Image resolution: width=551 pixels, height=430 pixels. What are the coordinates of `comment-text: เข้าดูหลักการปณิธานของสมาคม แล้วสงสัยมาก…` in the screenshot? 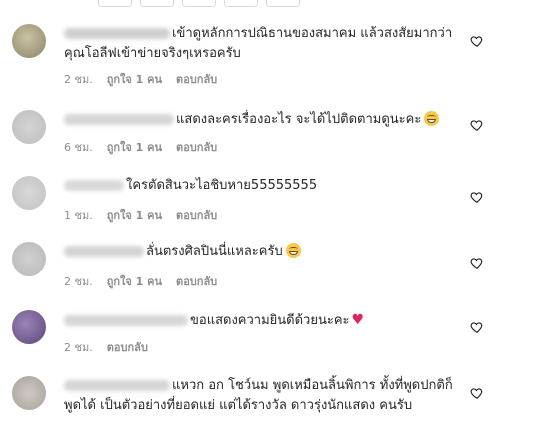 It's located at (258, 43).